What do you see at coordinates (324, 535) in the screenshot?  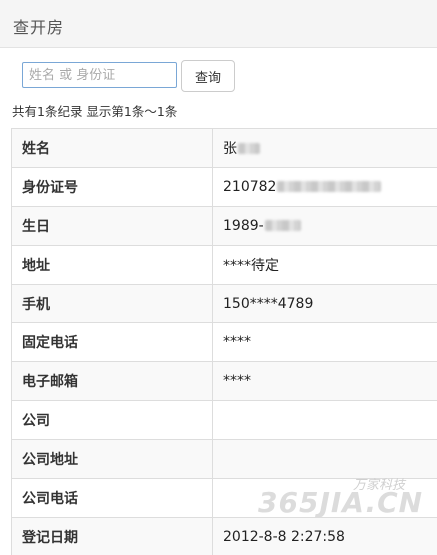 I see `field-value-register-date: 2012-8-8 2:27:58` at bounding box center [324, 535].